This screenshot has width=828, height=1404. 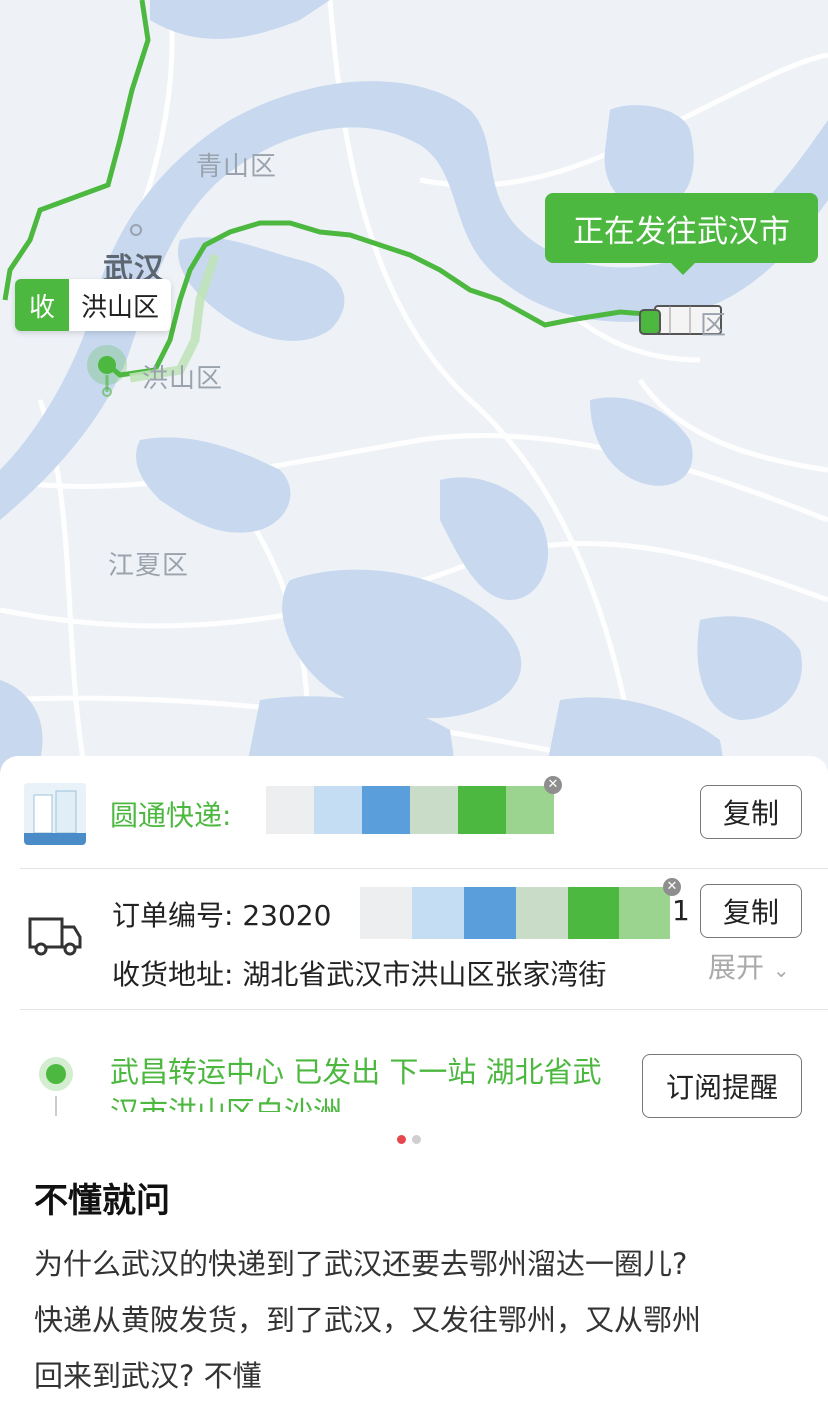 What do you see at coordinates (56, 1086) in the screenshot?
I see `tracking-status-dot-icon` at bounding box center [56, 1086].